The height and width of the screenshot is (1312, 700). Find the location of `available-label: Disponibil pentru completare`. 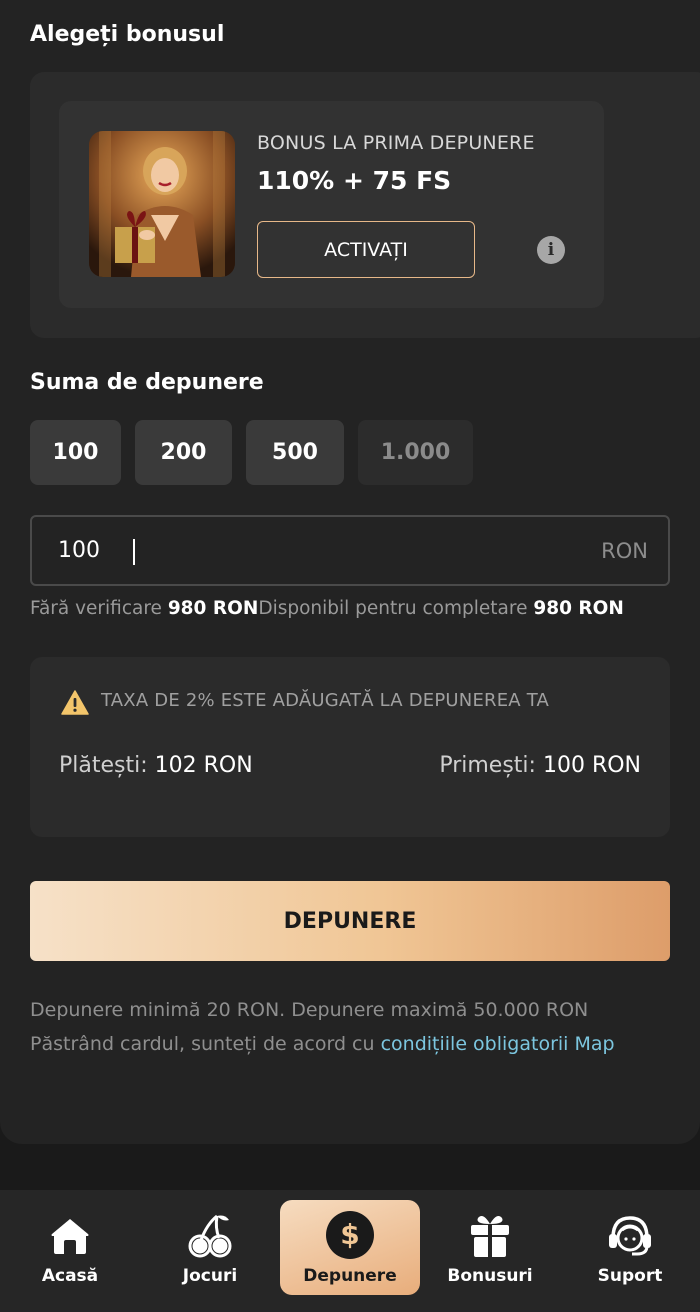

available-label: Disponibil pentru completare is located at coordinates (393, 608).